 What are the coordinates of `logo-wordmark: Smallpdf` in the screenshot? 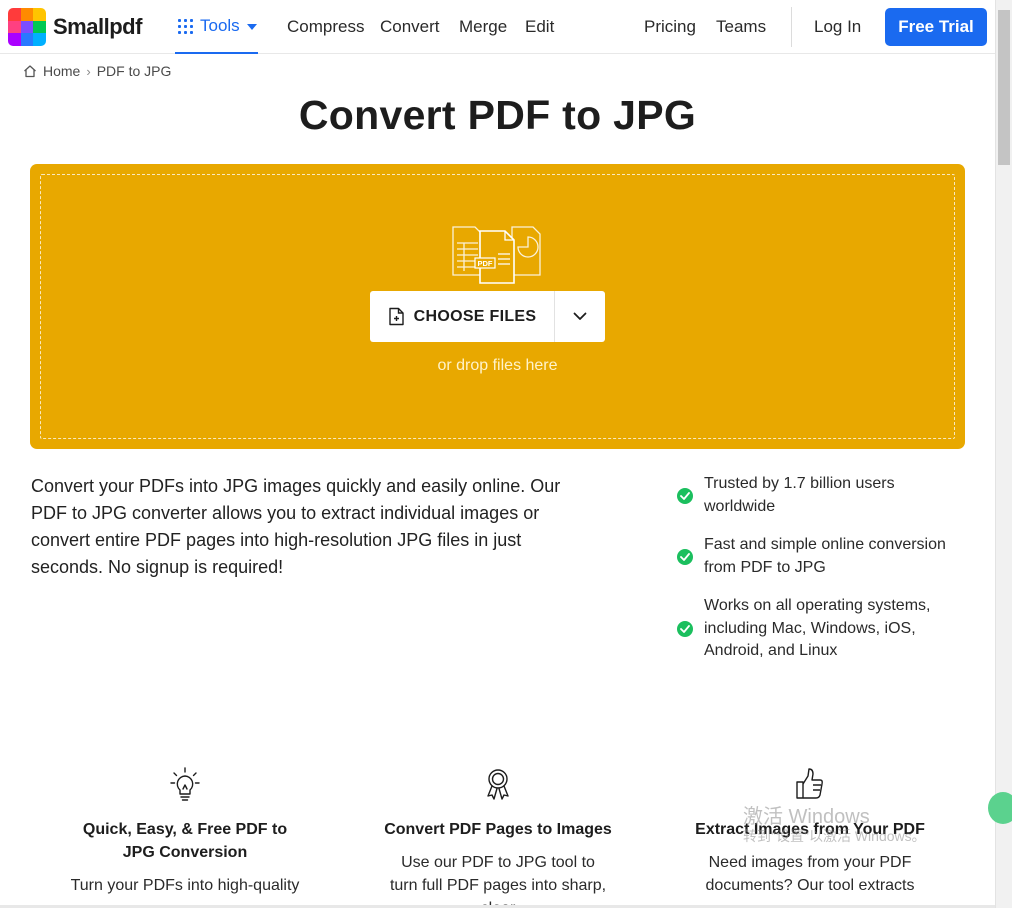 It's located at (97, 26).